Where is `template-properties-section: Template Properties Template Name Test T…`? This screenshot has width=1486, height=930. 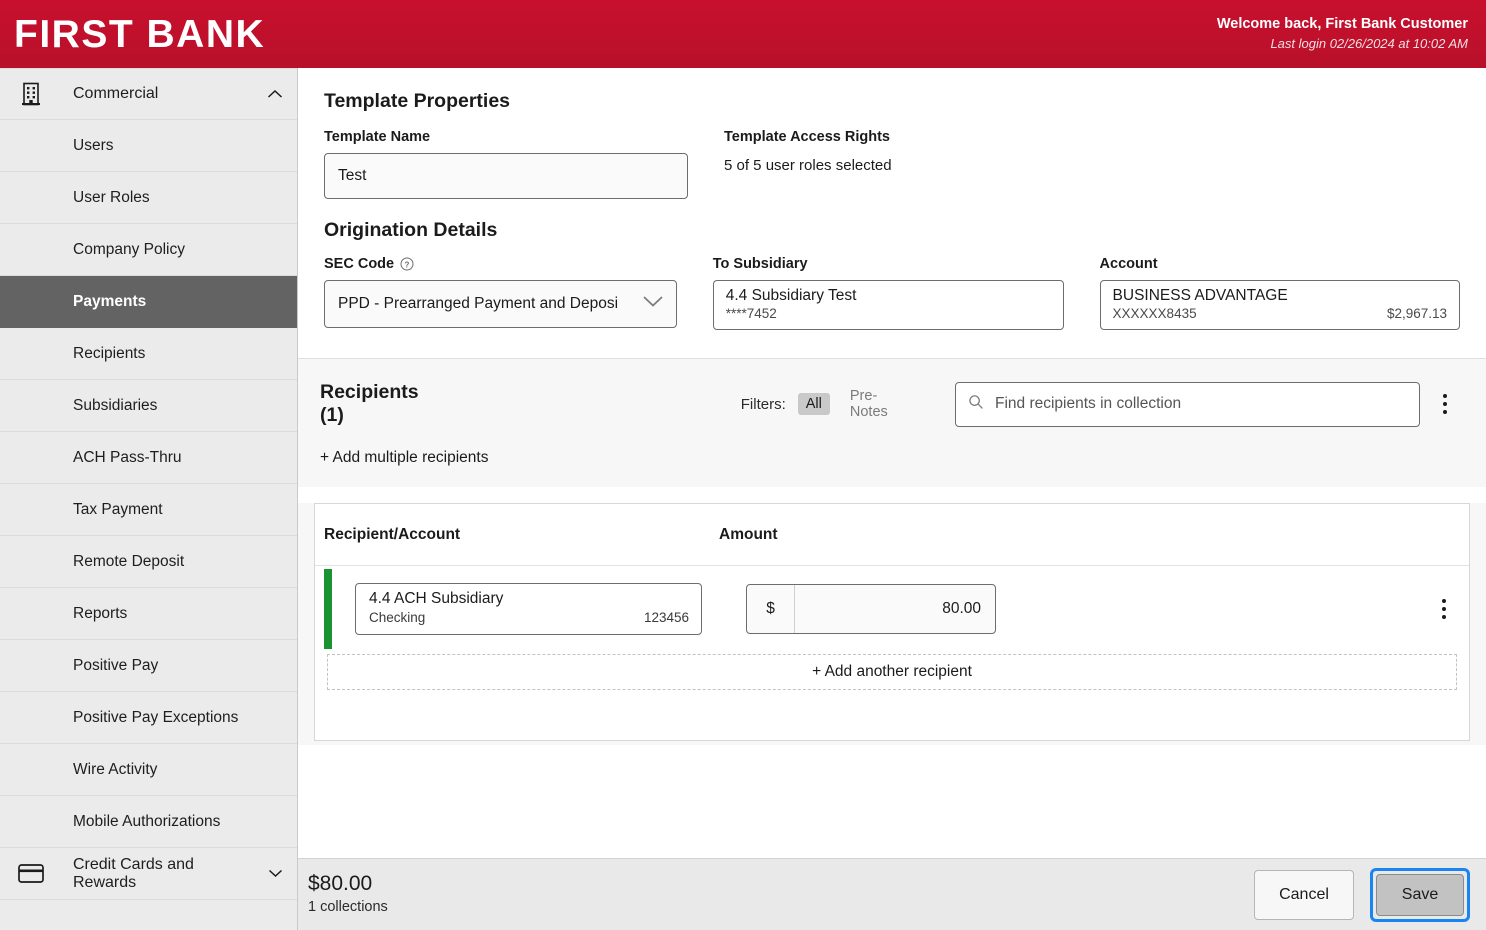
template-properties-section: Template Properties Template Name Test T… is located at coordinates (892, 143).